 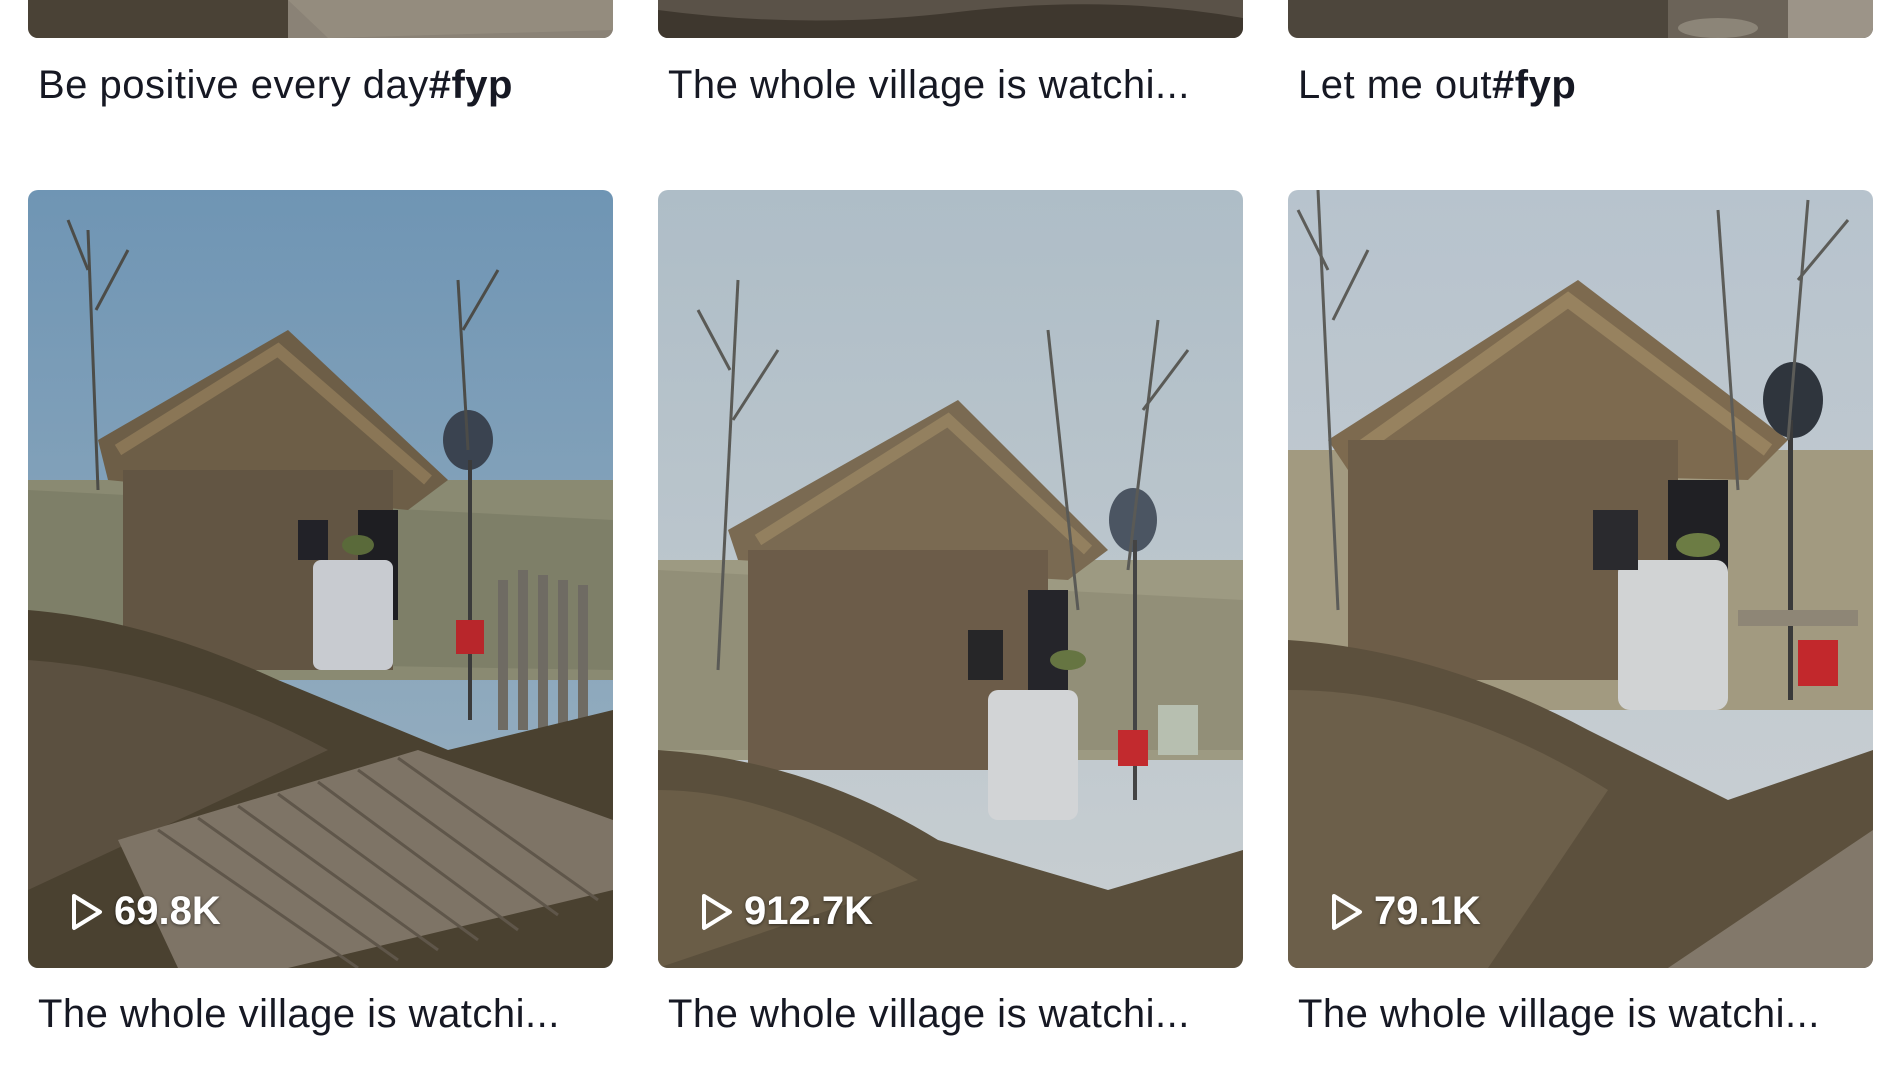 What do you see at coordinates (167, 911) in the screenshot?
I see `view-count-text: 69.8K` at bounding box center [167, 911].